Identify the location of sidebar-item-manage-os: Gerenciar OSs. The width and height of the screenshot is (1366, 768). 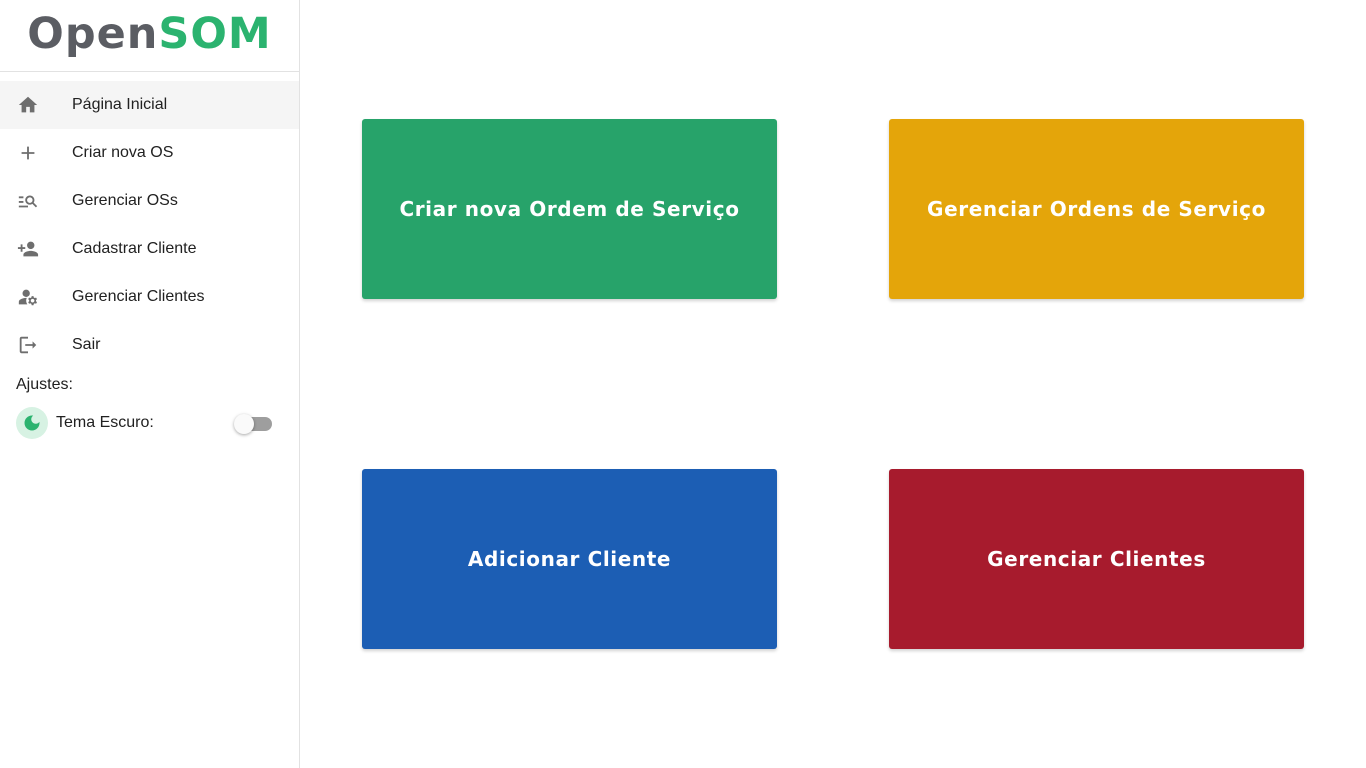
(149, 201).